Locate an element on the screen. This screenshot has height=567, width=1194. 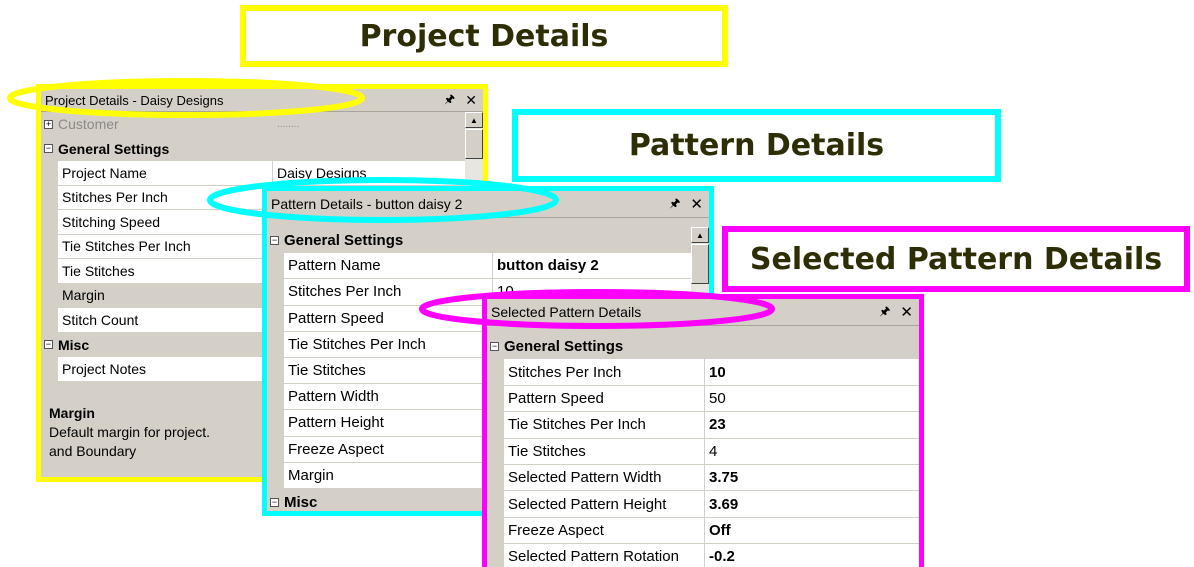
selected-title-highlight is located at coordinates (597, 309).